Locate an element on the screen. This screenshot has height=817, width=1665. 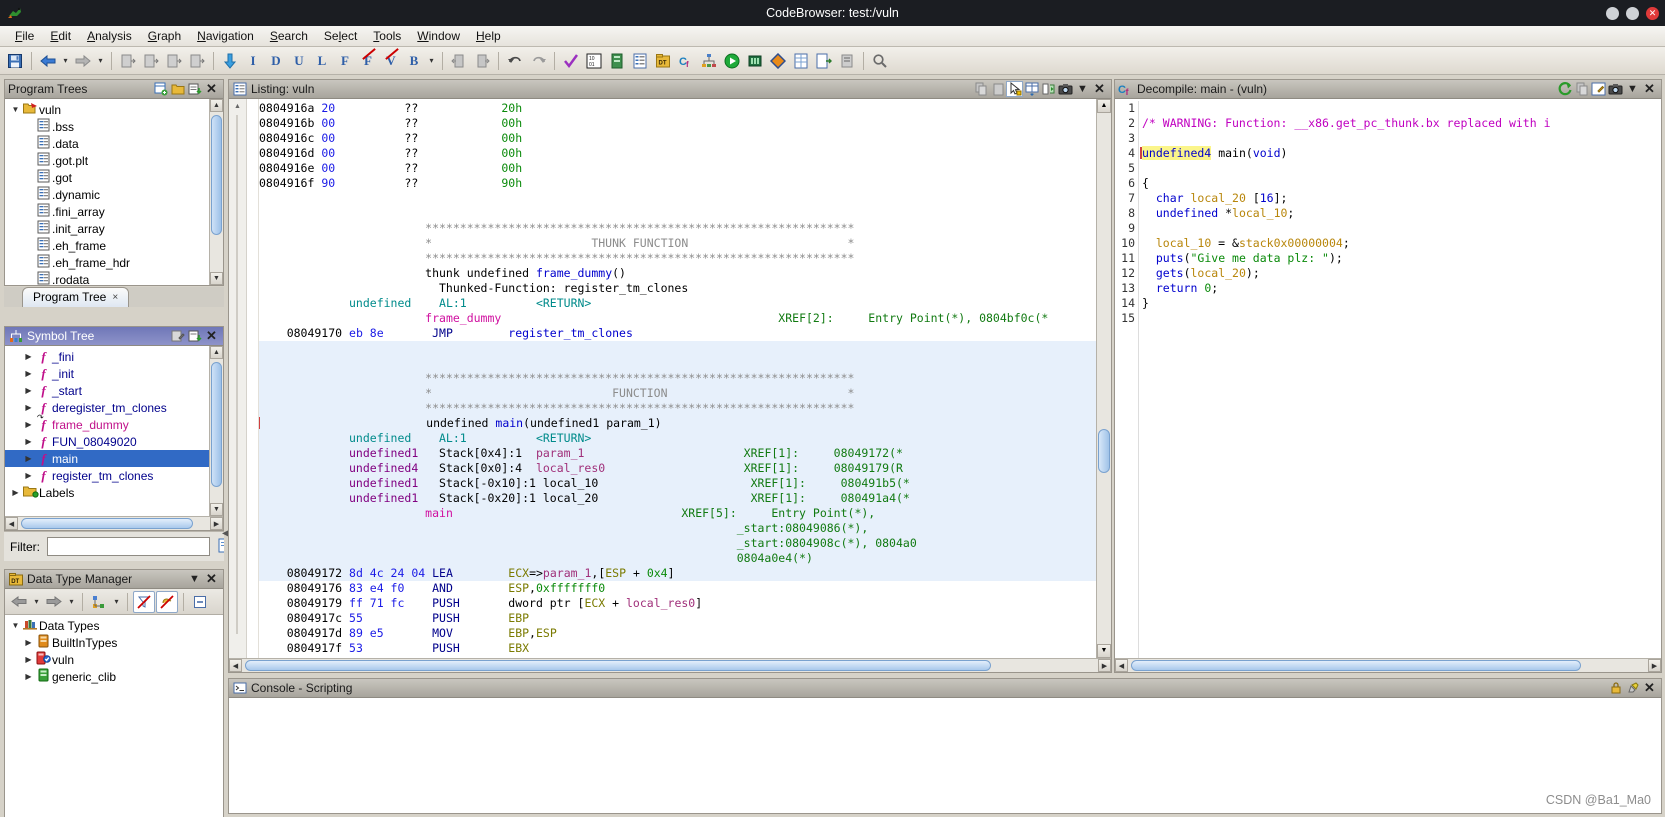
clear-icon is located at coordinates (1632, 688).